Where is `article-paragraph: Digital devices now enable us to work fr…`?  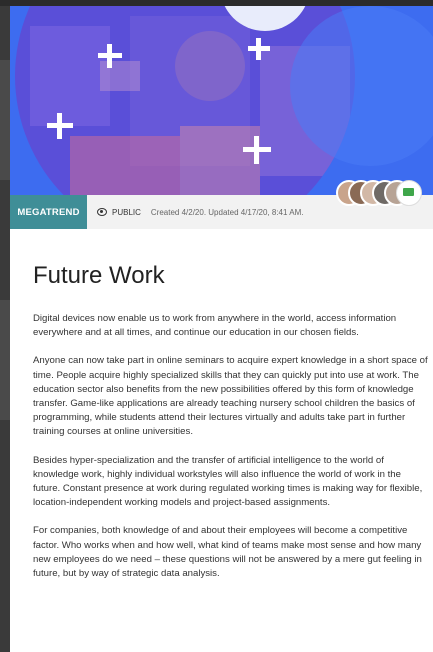 article-paragraph: Digital devices now enable us to work fr… is located at coordinates (215, 326).